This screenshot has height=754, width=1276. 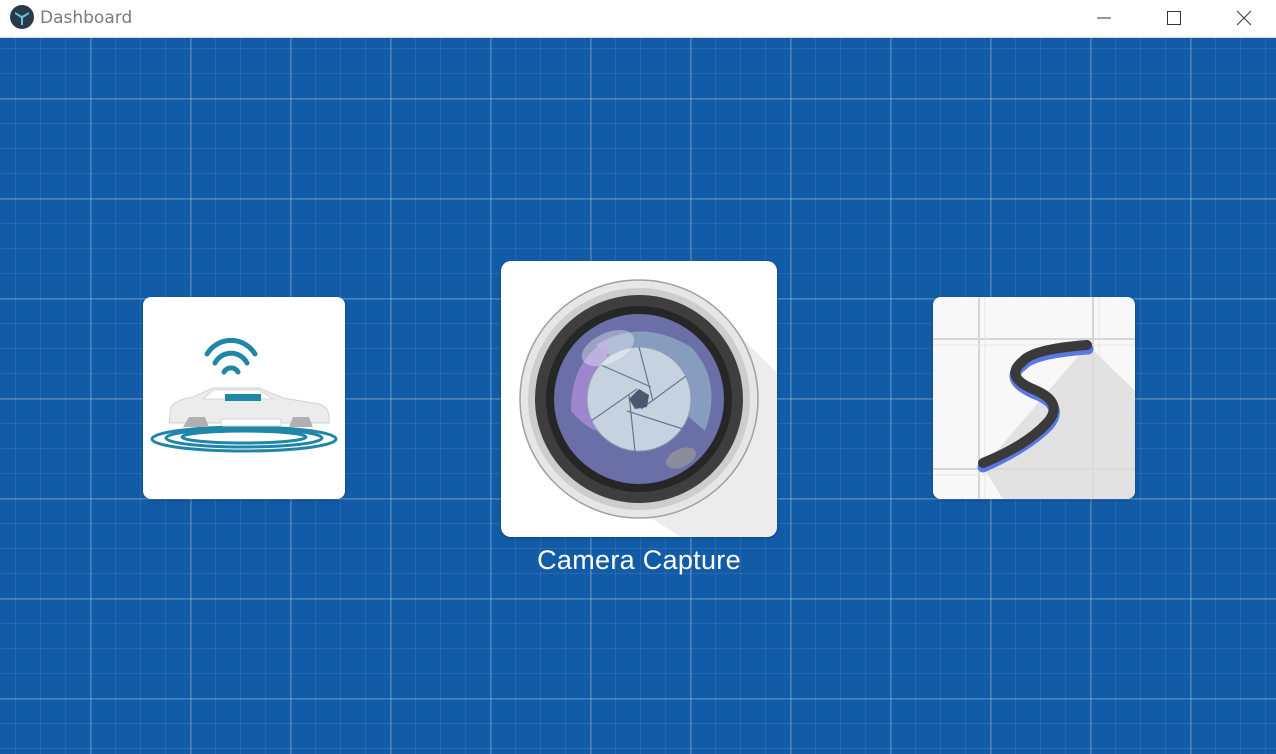 I want to click on camera-capture-tile, so click(x=639, y=399).